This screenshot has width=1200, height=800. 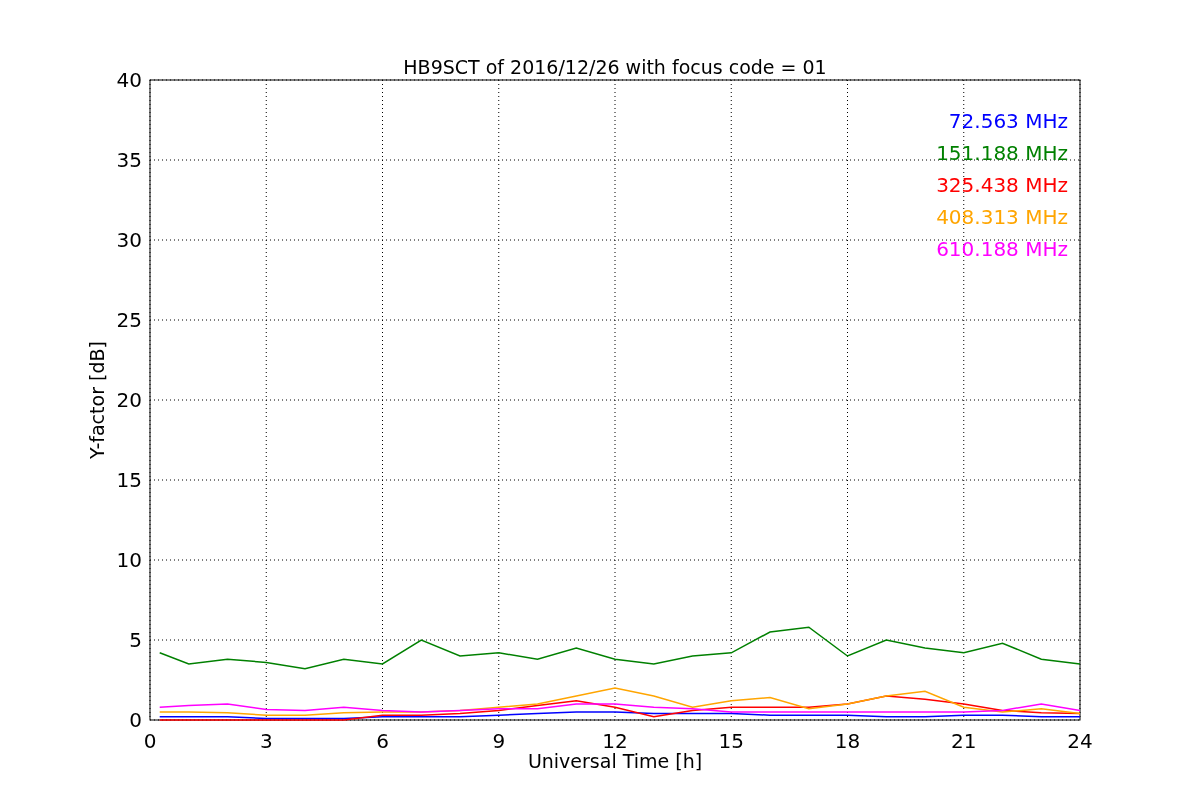 I want to click on x-tick-label: 15, so click(x=731, y=741).